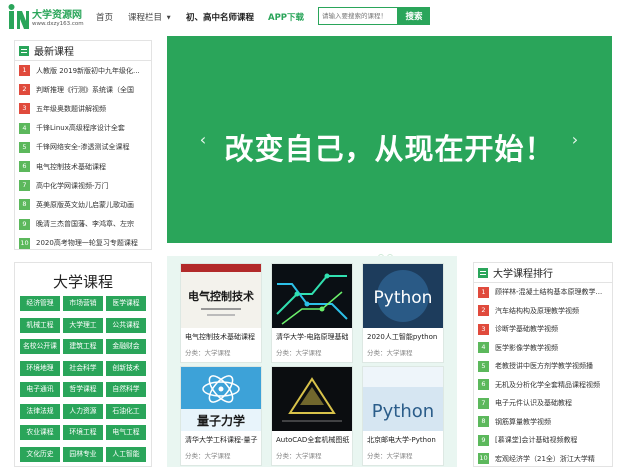  What do you see at coordinates (72, 186) in the screenshot?
I see `list-item-text: 高中化学网课视频-万门` at bounding box center [72, 186].